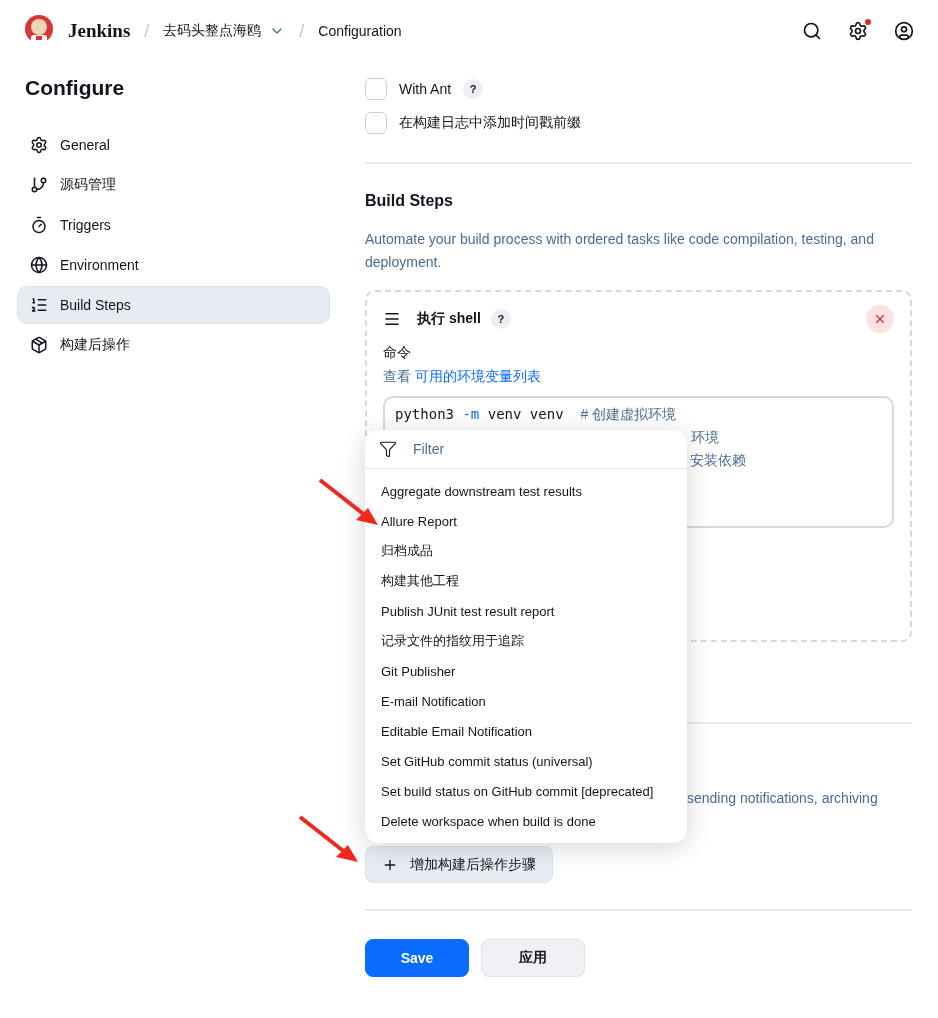 The height and width of the screenshot is (1018, 938). What do you see at coordinates (620, 251) in the screenshot?
I see `section-description: Automate your build process with ordered tasks like code compilation, testing, and deployment.` at bounding box center [620, 251].